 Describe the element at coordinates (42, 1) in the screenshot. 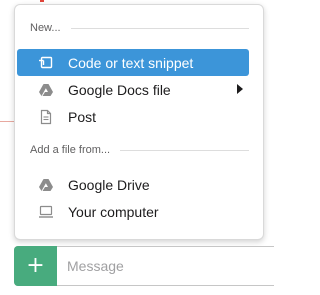

I see `background-accent-mark` at that location.